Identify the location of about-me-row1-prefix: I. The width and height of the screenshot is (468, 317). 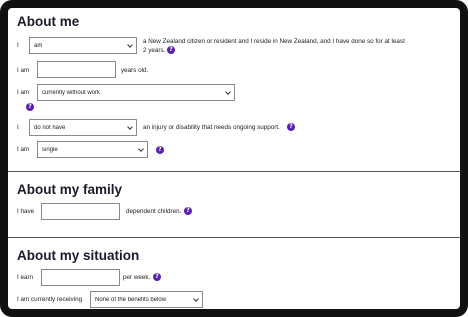
(18, 45).